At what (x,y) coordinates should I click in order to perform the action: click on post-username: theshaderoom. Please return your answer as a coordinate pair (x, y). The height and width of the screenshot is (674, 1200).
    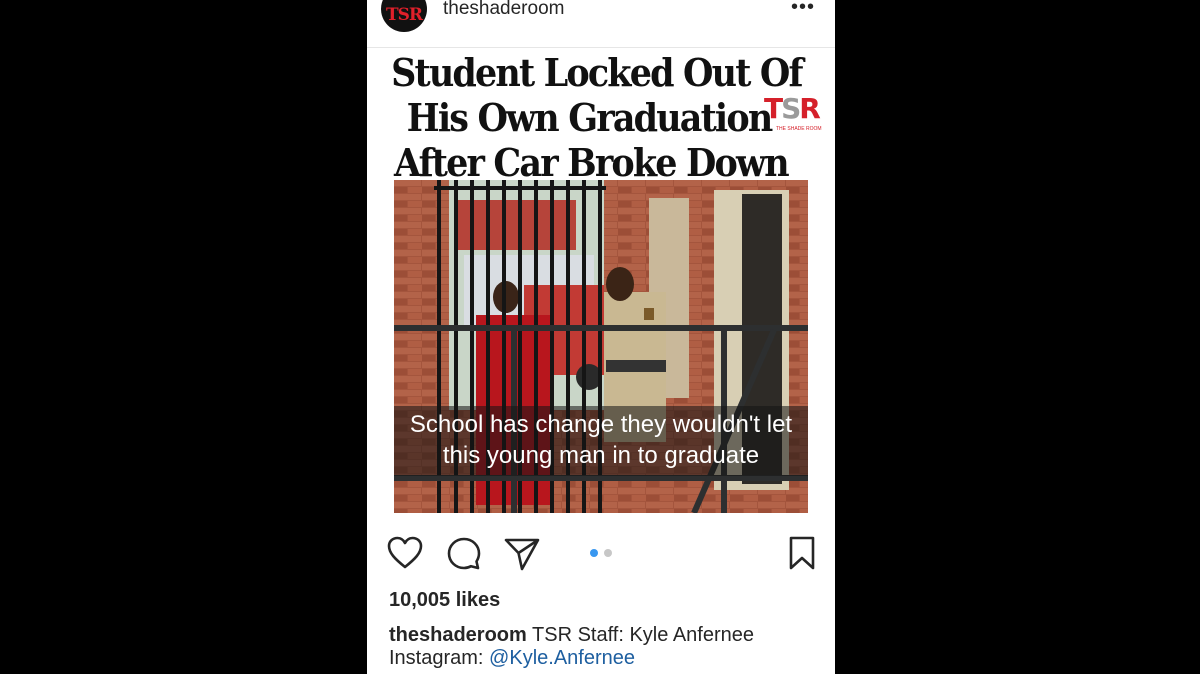
    Looking at the image, I should click on (503, 10).